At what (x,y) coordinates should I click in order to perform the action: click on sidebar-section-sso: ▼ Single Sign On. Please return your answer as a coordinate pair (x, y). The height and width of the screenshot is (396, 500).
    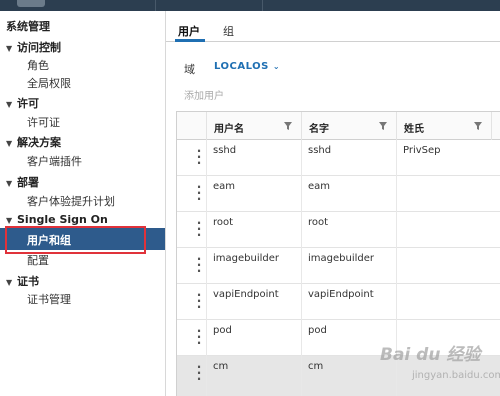
    Looking at the image, I should click on (57, 219).